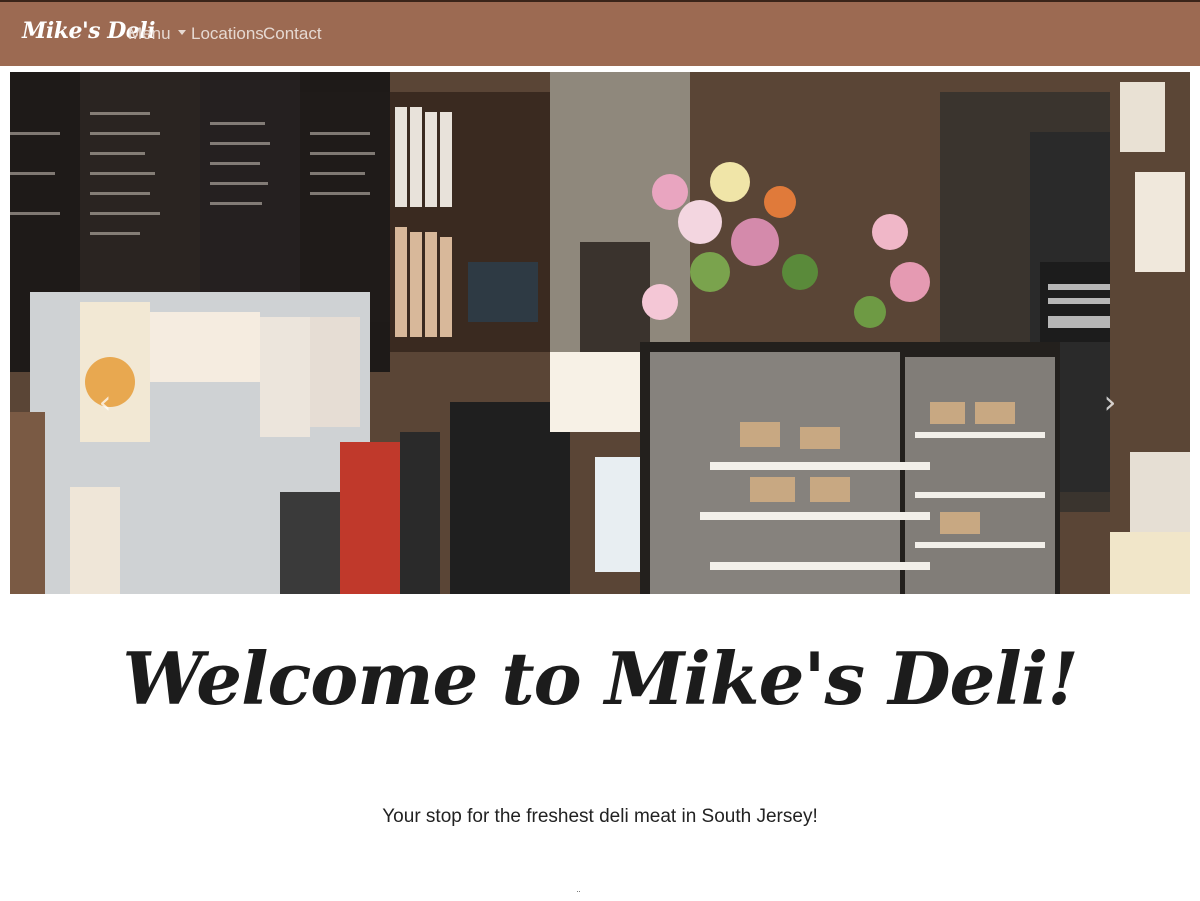  What do you see at coordinates (227, 34) in the screenshot?
I see `nav-locations-link: Locations` at bounding box center [227, 34].